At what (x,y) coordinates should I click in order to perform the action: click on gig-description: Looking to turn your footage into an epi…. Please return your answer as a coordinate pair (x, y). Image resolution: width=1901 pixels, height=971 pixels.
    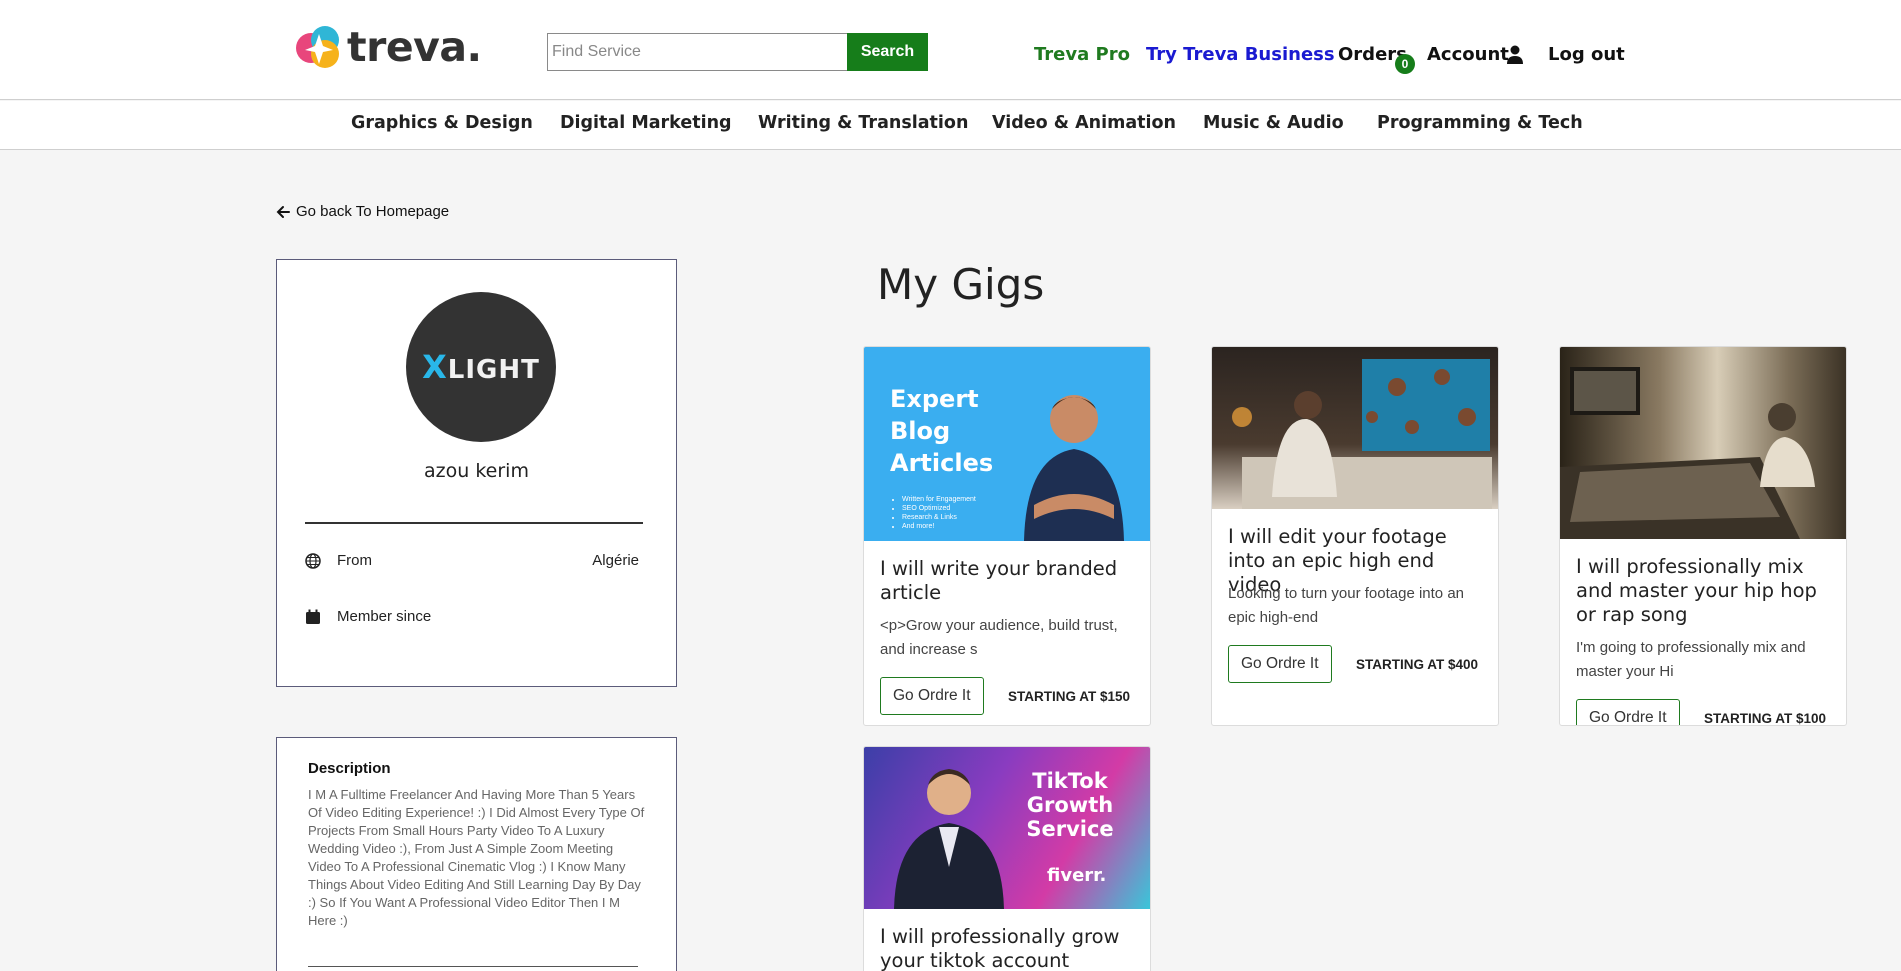
    Looking at the image, I should click on (1346, 605).